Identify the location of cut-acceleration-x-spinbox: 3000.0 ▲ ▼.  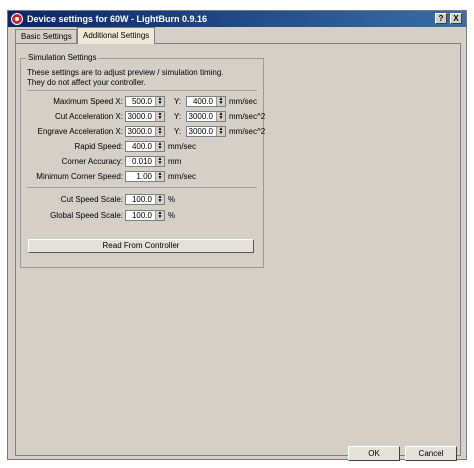
(145, 116).